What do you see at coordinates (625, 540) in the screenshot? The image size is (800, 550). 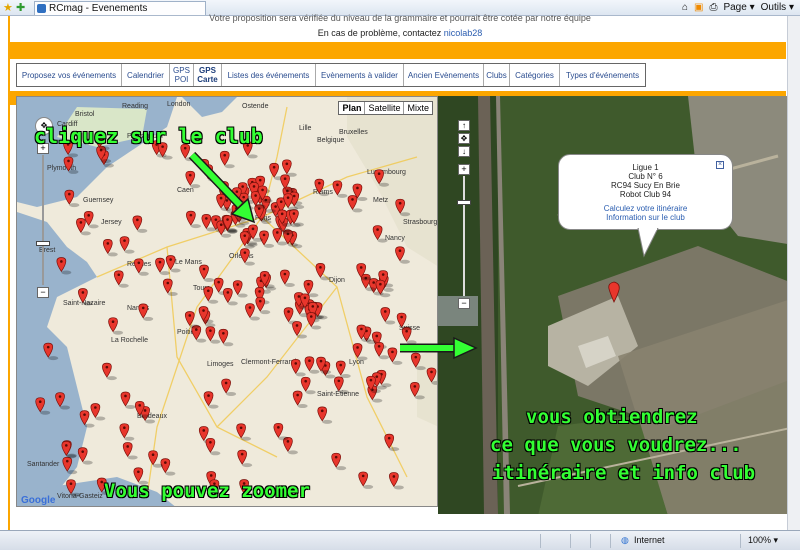 I see `internet-zone-icon: ◍` at bounding box center [625, 540].